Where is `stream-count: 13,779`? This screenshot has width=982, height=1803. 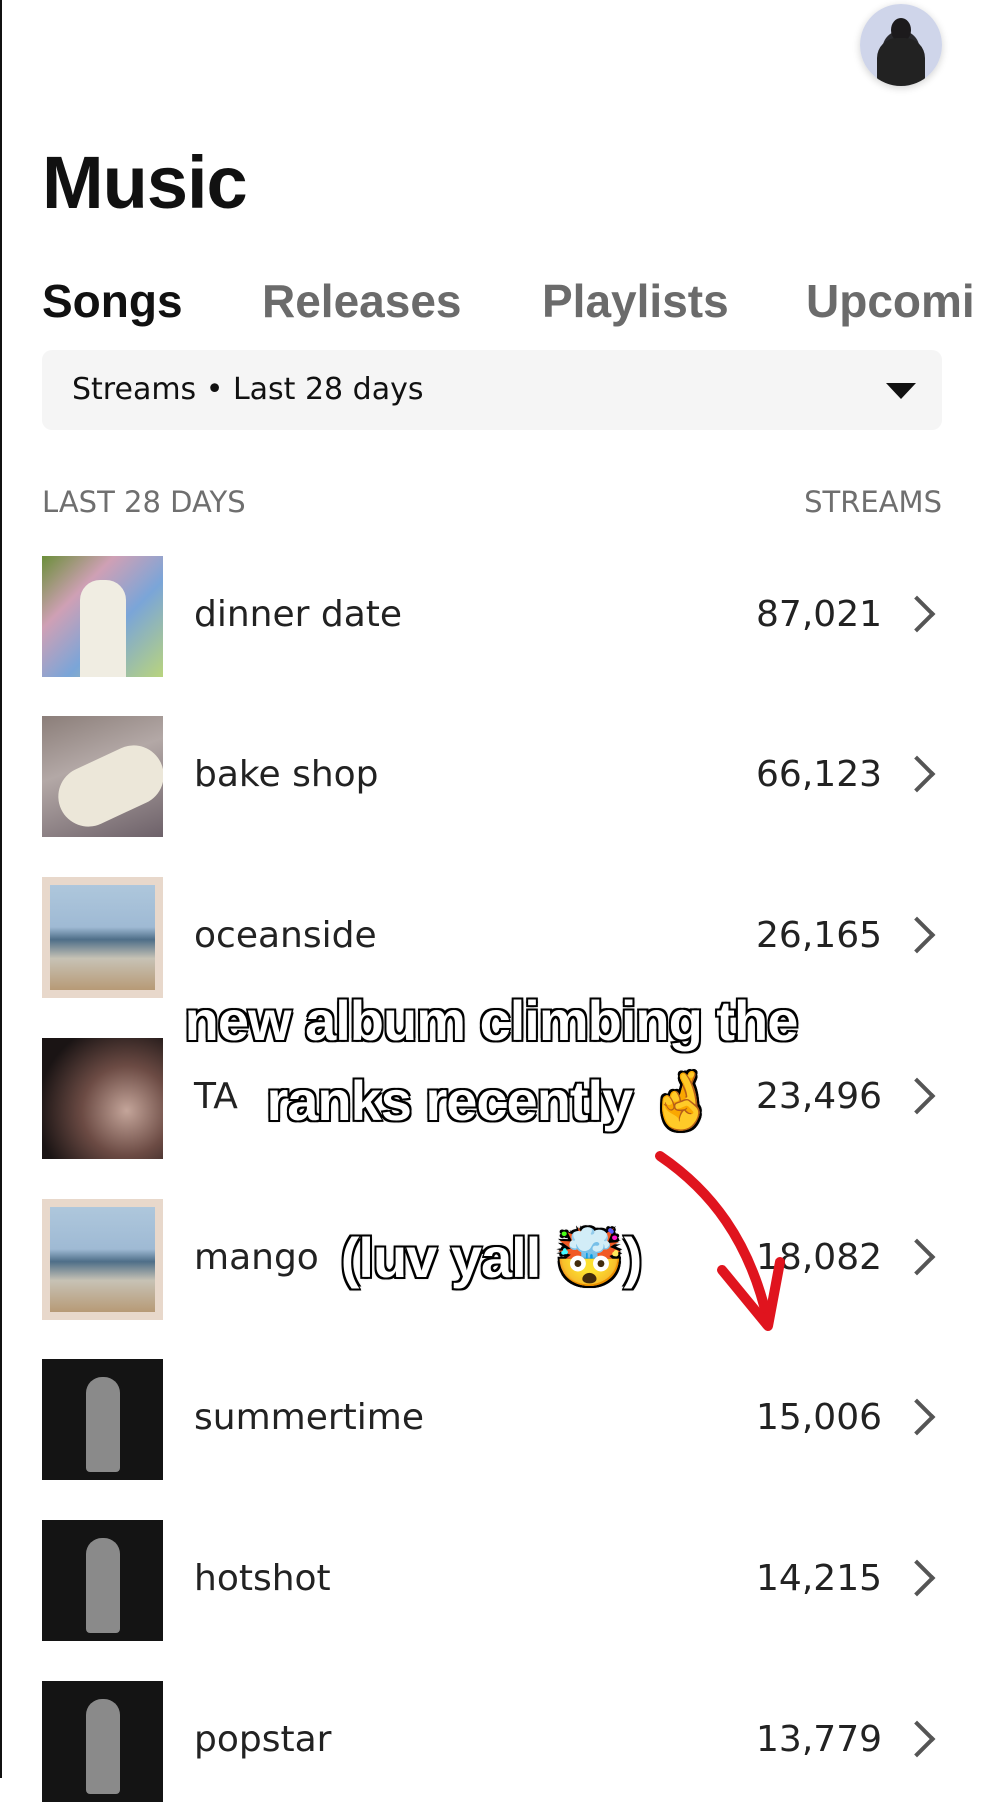
stream-count: 13,779 is located at coordinates (819, 1739).